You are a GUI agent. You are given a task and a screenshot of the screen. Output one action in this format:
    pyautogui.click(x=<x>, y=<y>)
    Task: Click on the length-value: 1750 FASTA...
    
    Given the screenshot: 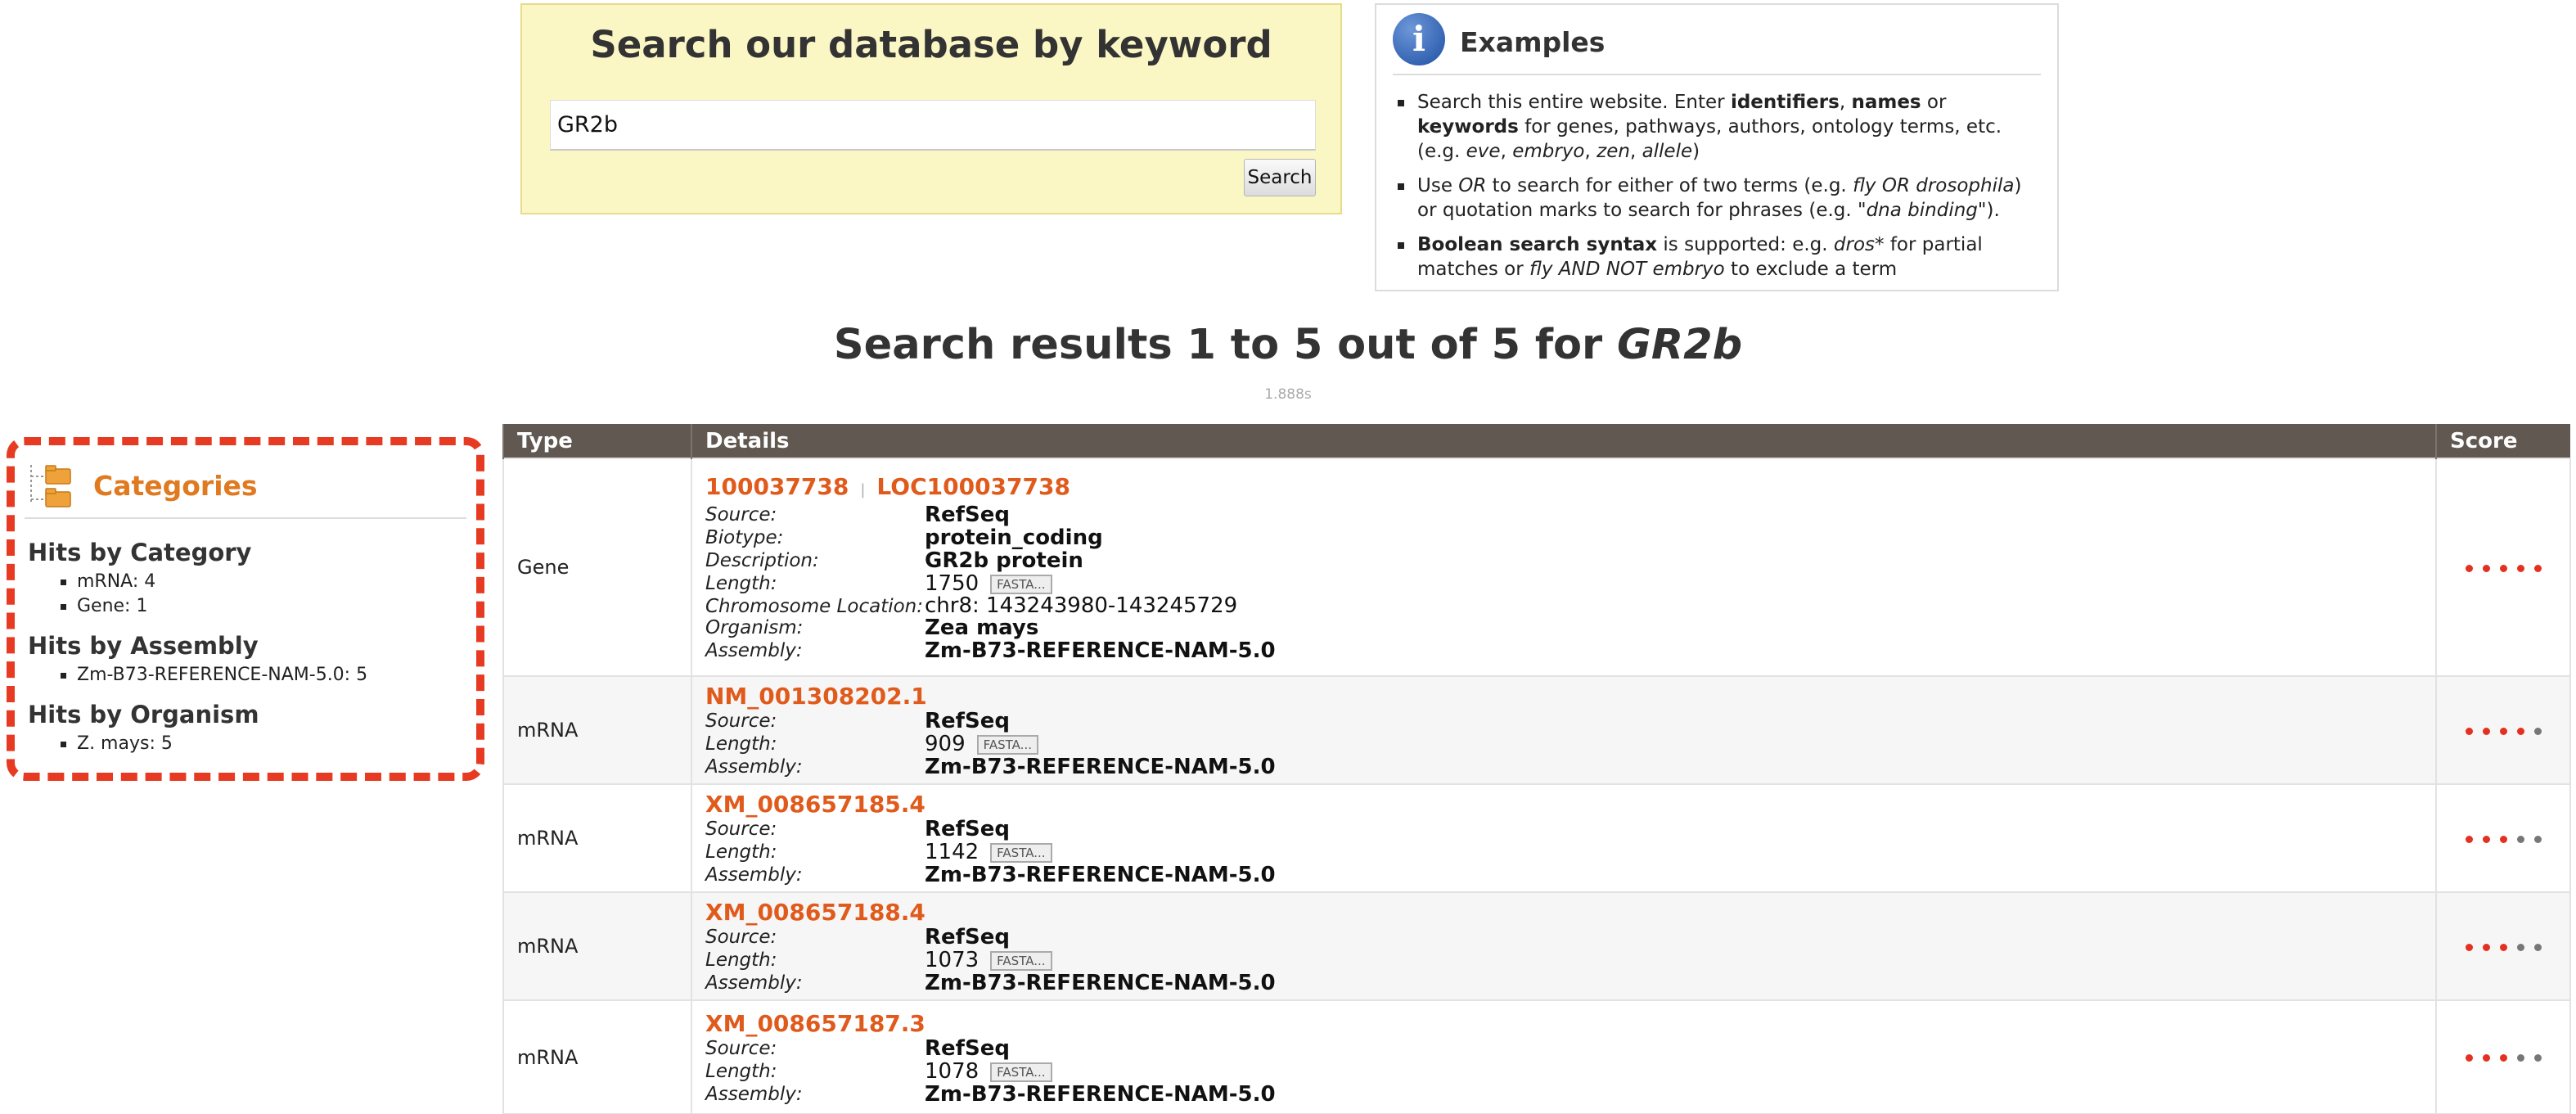 What is the action you would take?
    pyautogui.click(x=988, y=583)
    